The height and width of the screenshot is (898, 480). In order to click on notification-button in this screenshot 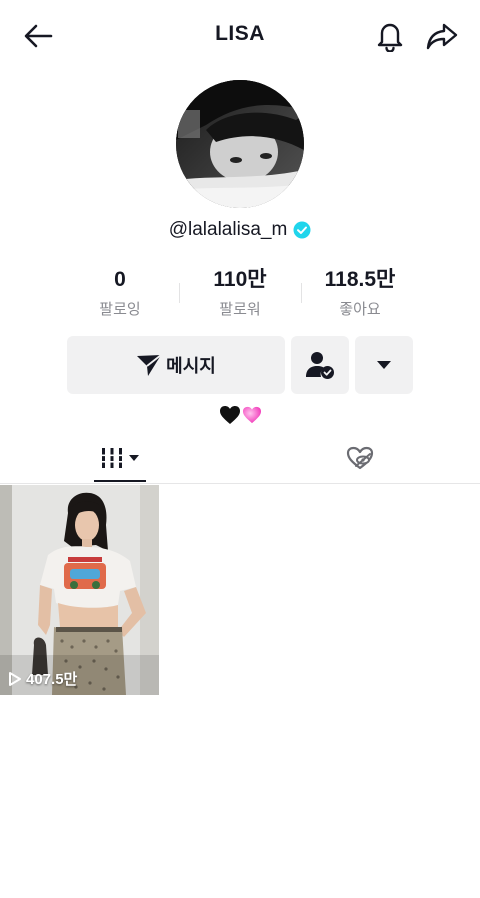, I will do `click(390, 36)`.